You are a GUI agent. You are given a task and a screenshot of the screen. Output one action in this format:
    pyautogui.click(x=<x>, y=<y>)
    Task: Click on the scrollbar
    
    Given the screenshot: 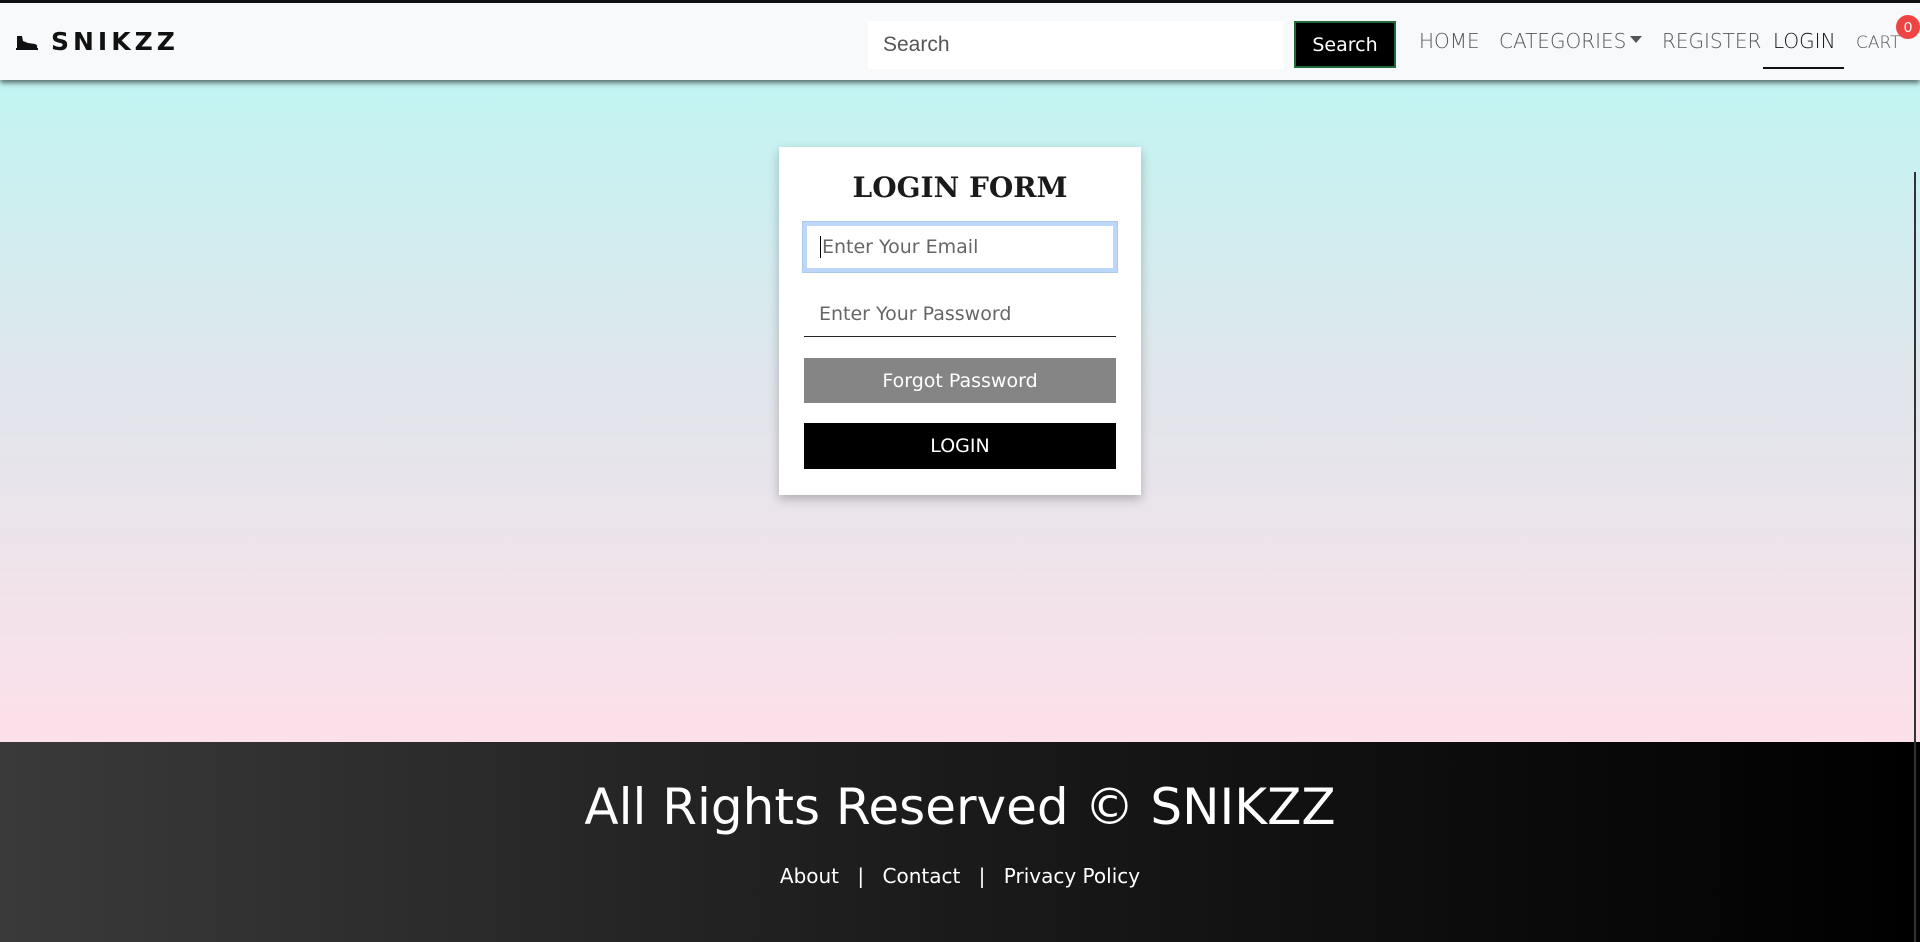 What is the action you would take?
    pyautogui.click(x=1915, y=557)
    